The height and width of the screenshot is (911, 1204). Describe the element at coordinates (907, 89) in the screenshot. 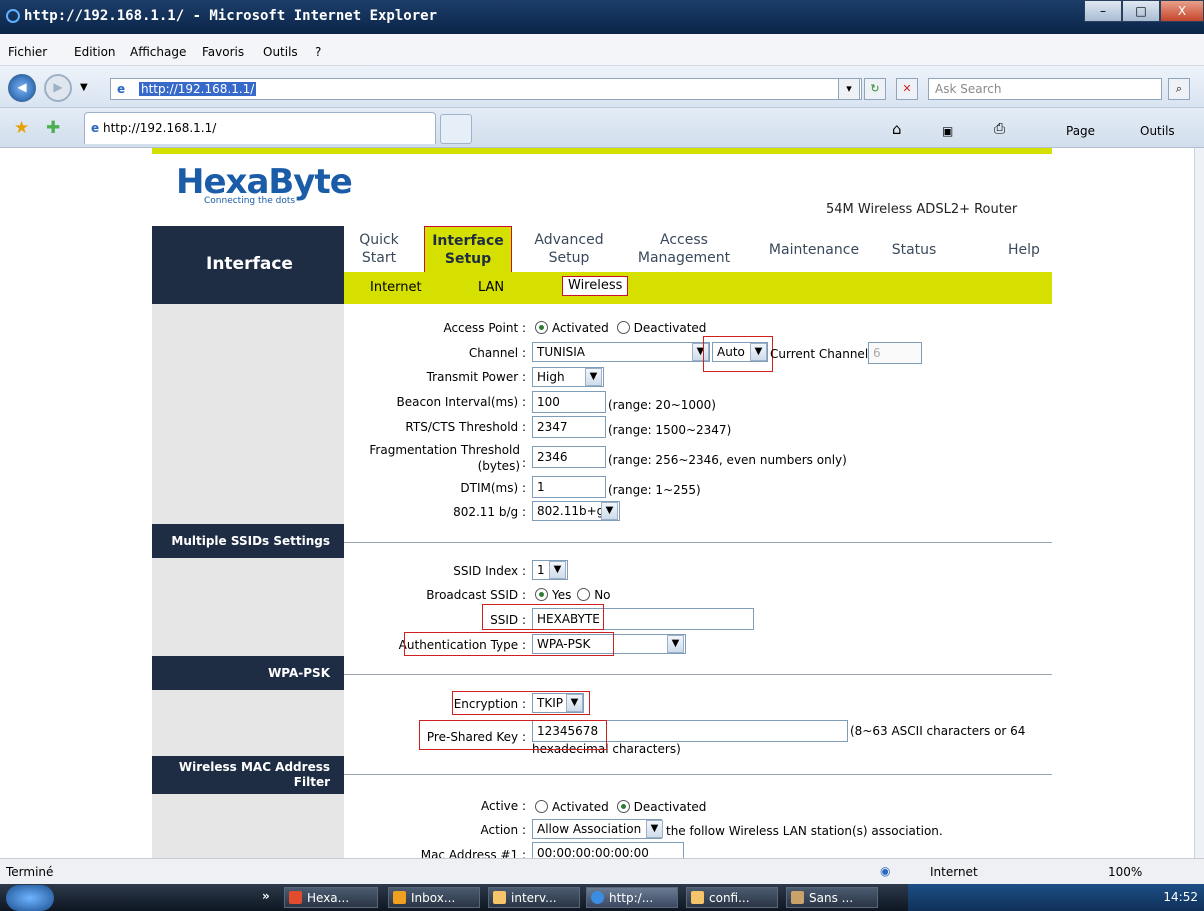

I see `stop-icon: ✕` at that location.